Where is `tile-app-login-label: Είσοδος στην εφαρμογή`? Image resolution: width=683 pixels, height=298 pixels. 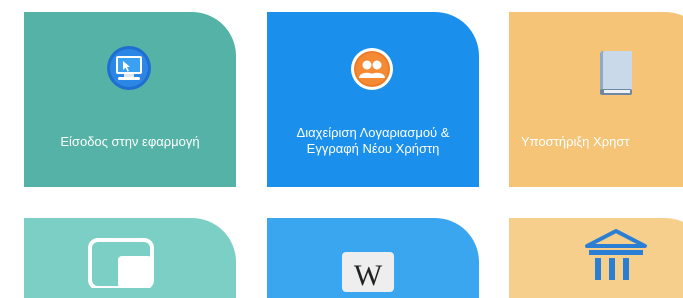
tile-app-login-label: Είσοδος στην εφαρμογή is located at coordinates (130, 141).